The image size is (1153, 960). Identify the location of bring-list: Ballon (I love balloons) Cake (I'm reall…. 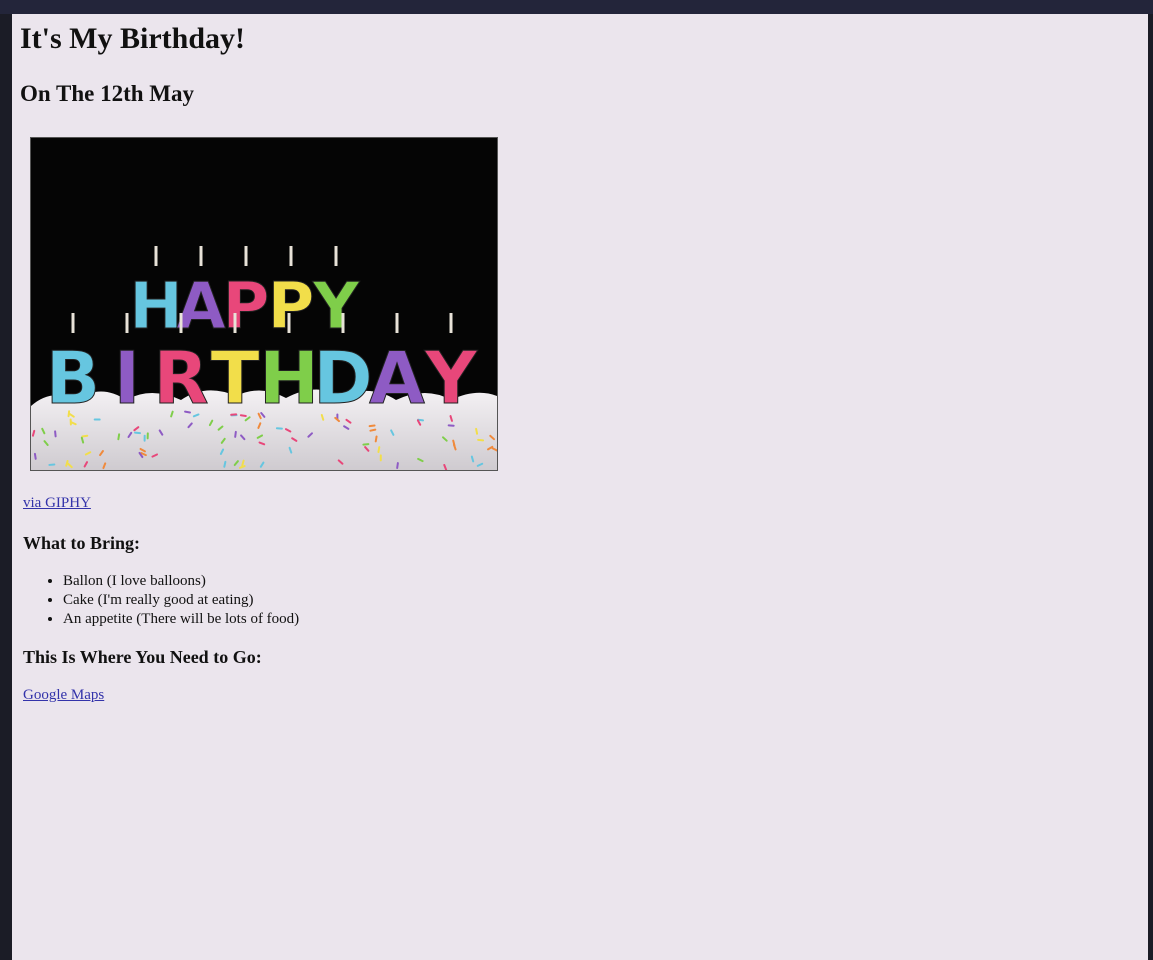
(161, 600).